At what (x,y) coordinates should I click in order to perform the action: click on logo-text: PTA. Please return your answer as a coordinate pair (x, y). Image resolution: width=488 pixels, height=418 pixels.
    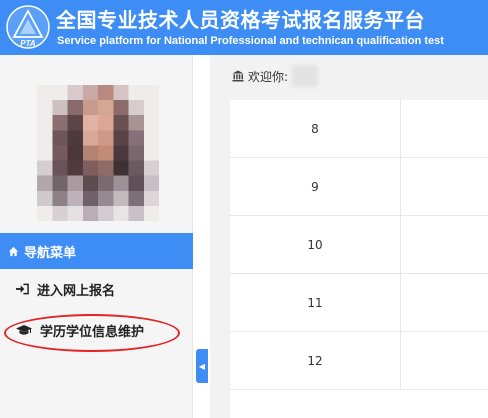
    Looking at the image, I should click on (28, 43).